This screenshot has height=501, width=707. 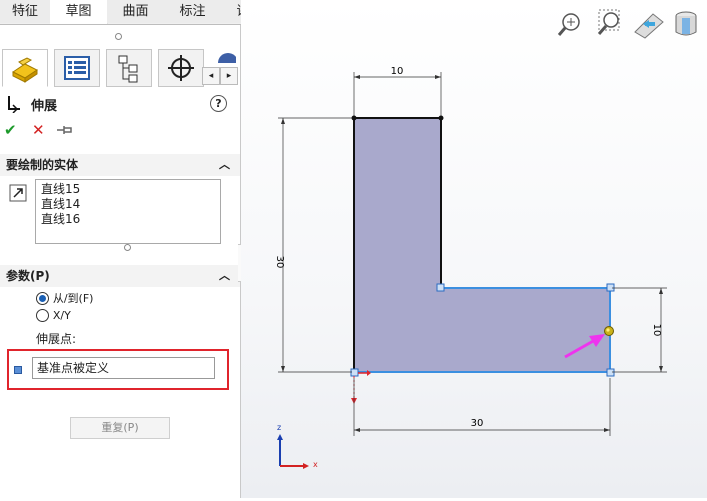 I want to click on entities-listbox: 直线15 直线14 直线16, so click(x=128, y=211).